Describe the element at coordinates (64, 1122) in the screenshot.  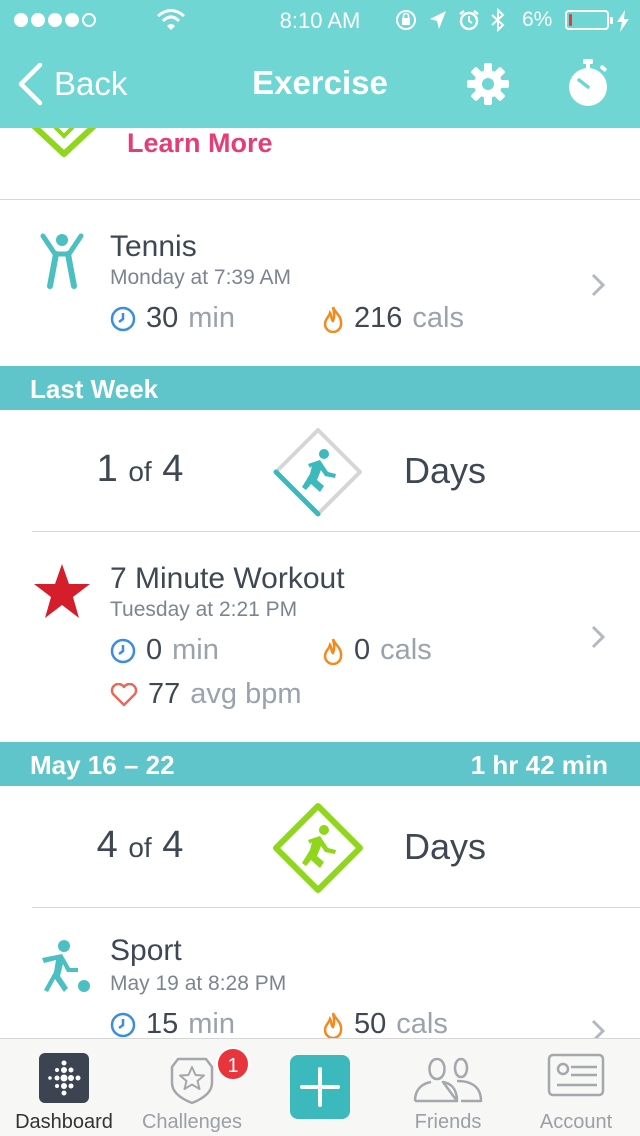
I see `tab-label: Dashboard` at that location.